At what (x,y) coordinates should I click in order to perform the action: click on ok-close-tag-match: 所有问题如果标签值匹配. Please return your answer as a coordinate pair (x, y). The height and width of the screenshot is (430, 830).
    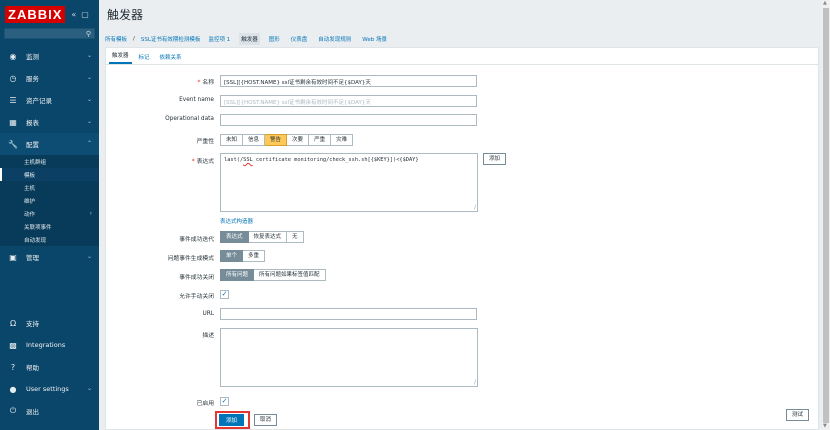
    Looking at the image, I should click on (290, 275).